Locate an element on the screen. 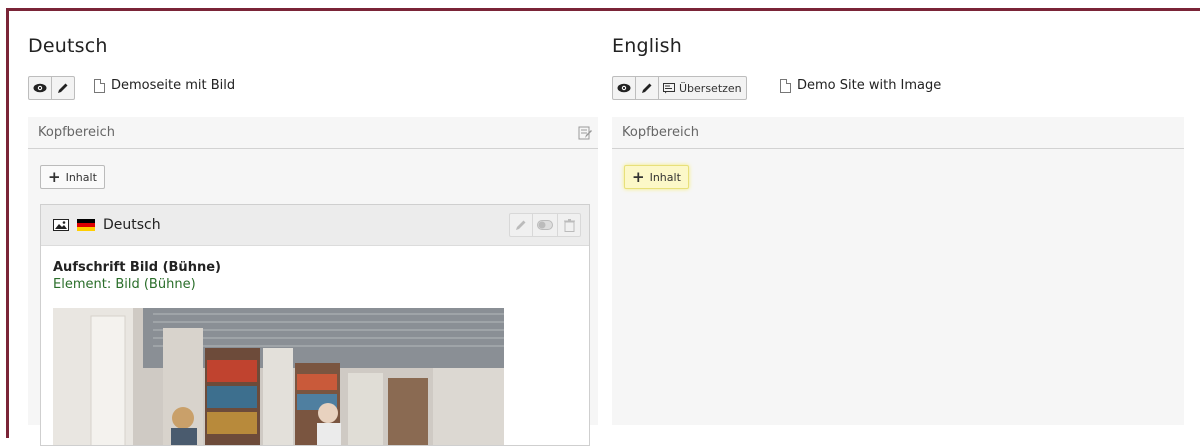 The image size is (1204, 446). toggle-icon is located at coordinates (545, 225).